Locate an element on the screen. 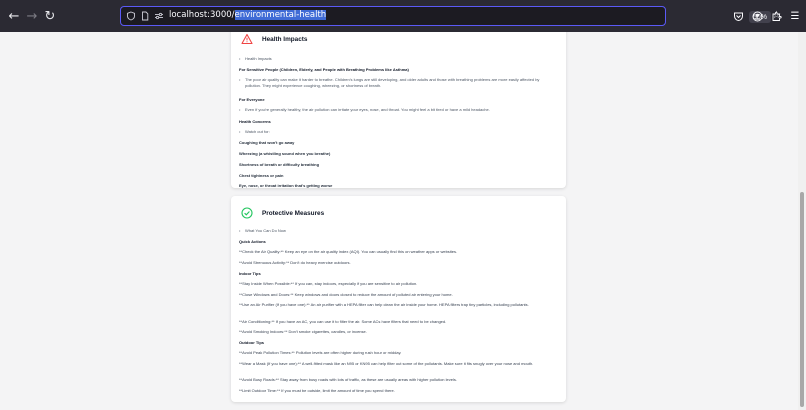 Image resolution: width=806 pixels, height=410 pixels. section-heading: Indoor Tips is located at coordinates (250, 273).